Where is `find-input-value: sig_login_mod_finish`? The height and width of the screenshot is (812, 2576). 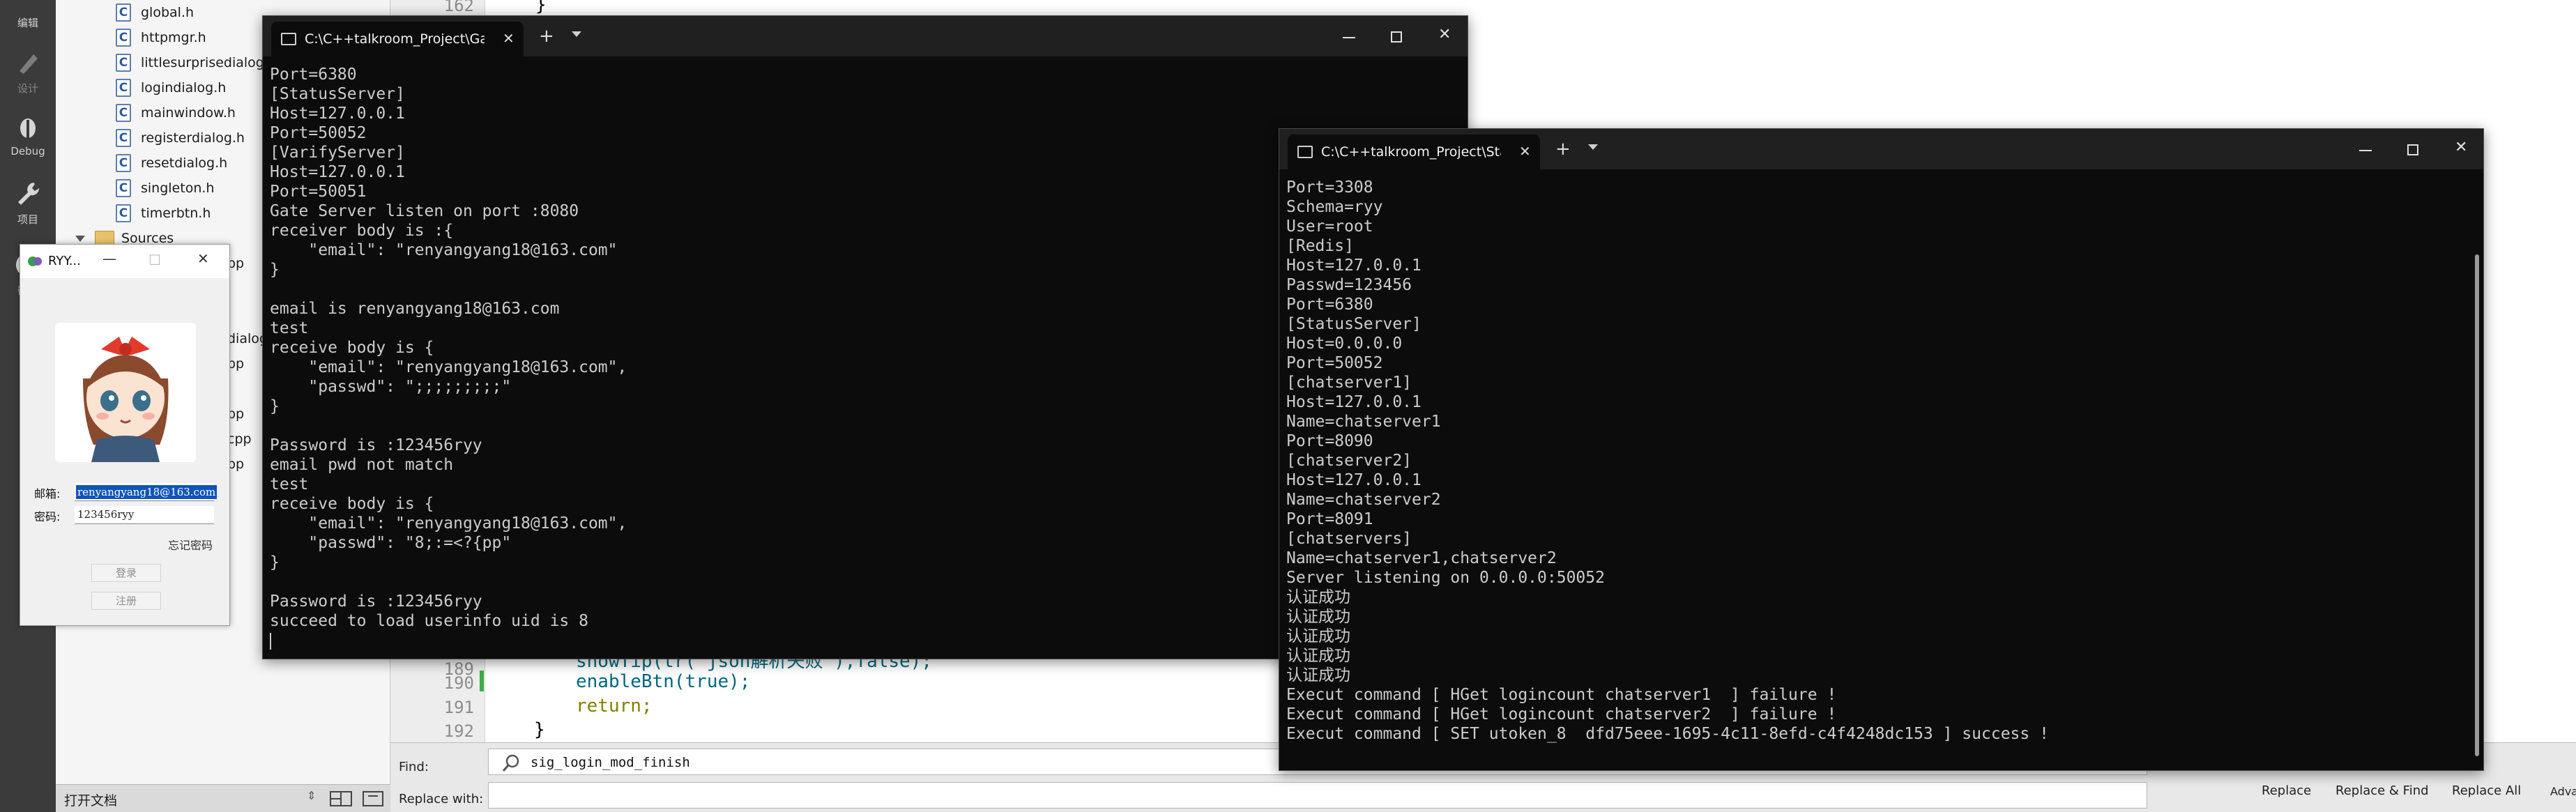
find-input-value: sig_login_mod_finish is located at coordinates (611, 762).